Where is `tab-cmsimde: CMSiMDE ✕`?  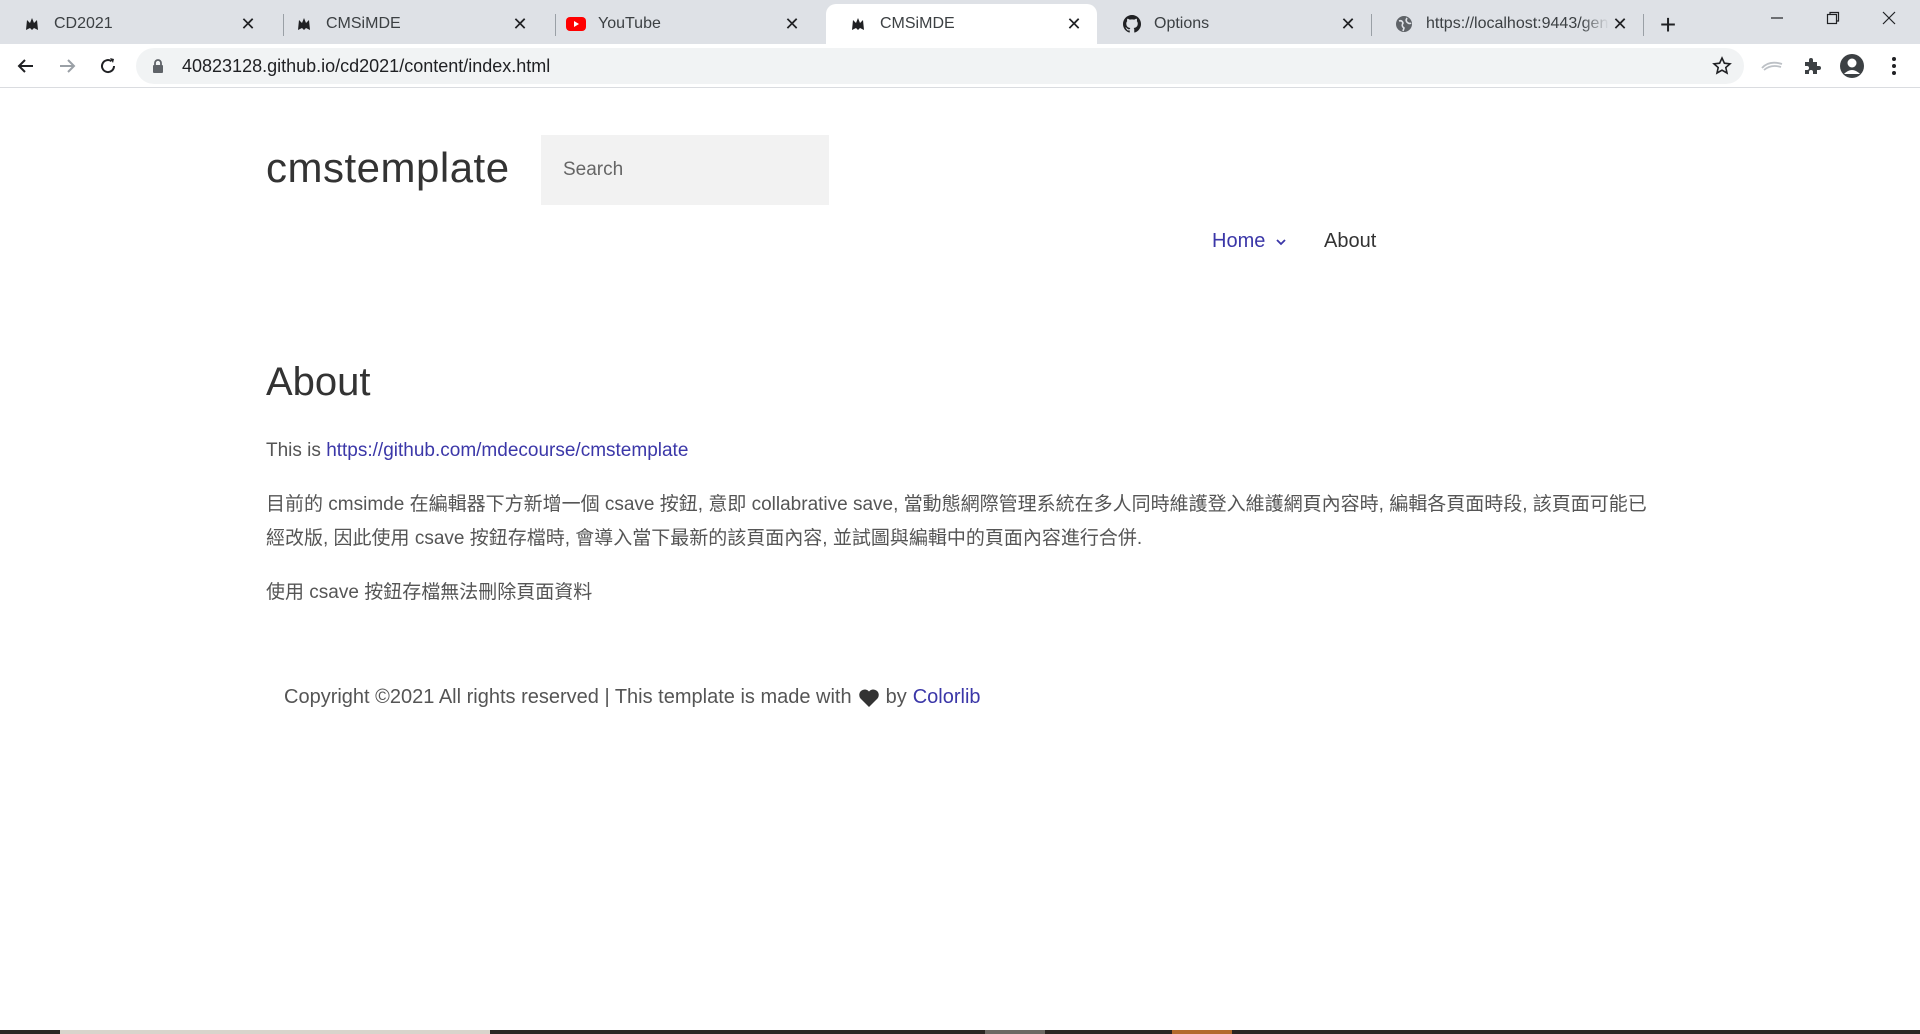
tab-cmsimde: CMSiMDE ✕ is located at coordinates (407, 24).